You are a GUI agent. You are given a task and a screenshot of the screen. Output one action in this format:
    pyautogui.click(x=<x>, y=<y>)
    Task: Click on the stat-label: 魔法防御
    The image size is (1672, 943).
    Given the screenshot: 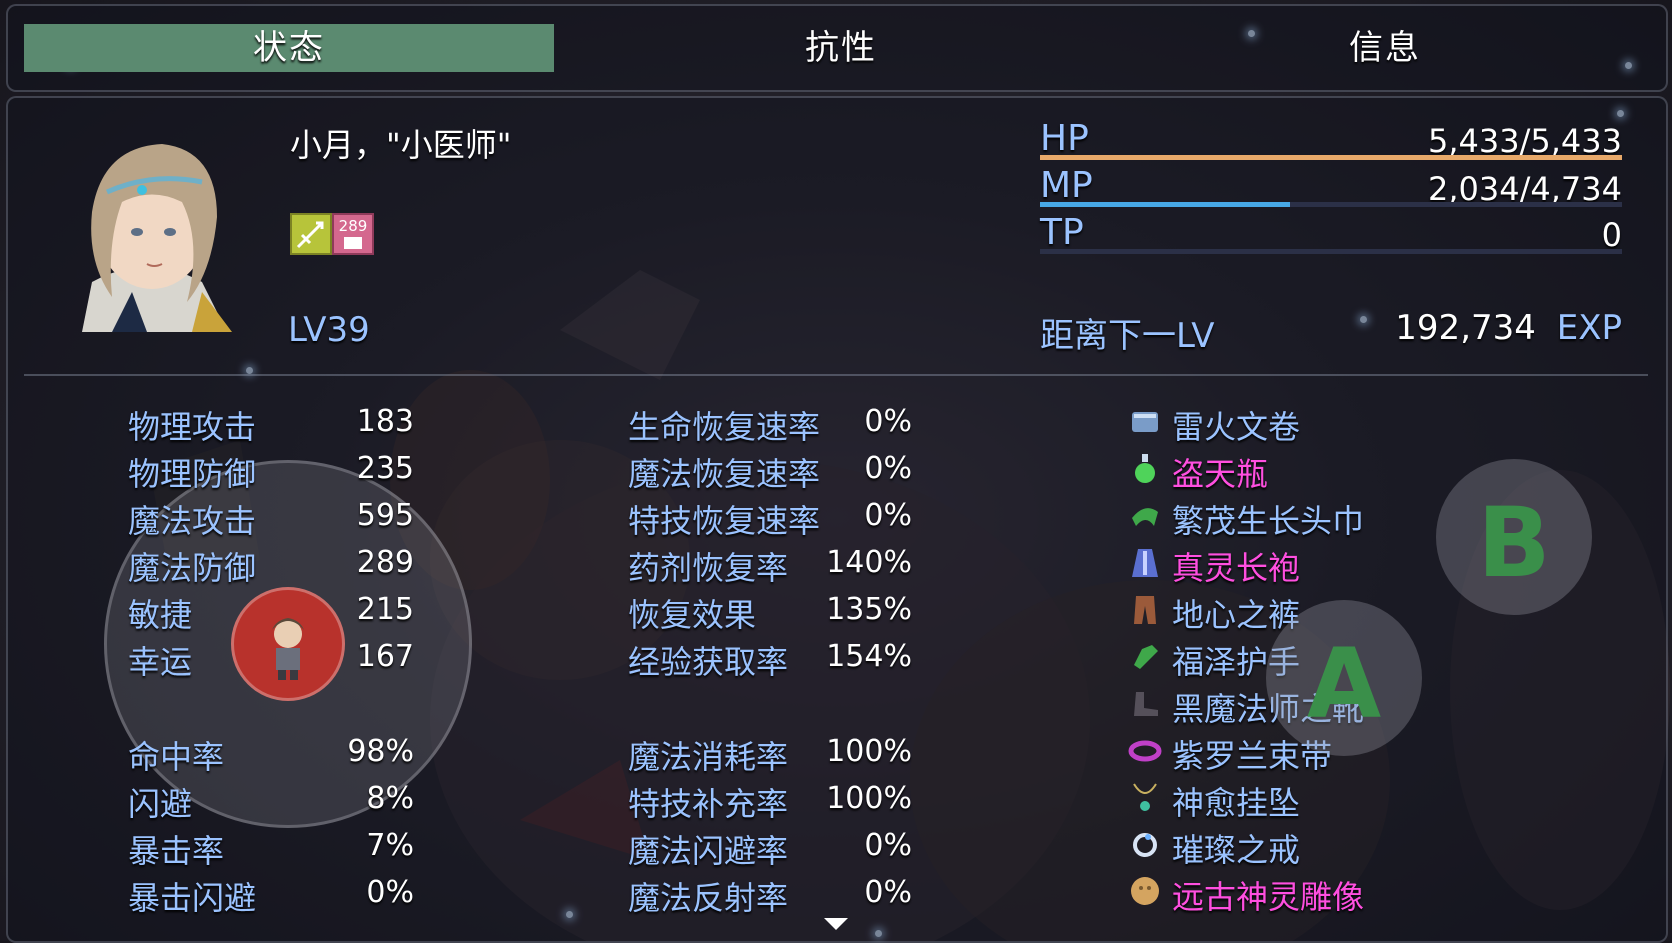 What is the action you would take?
    pyautogui.click(x=192, y=568)
    